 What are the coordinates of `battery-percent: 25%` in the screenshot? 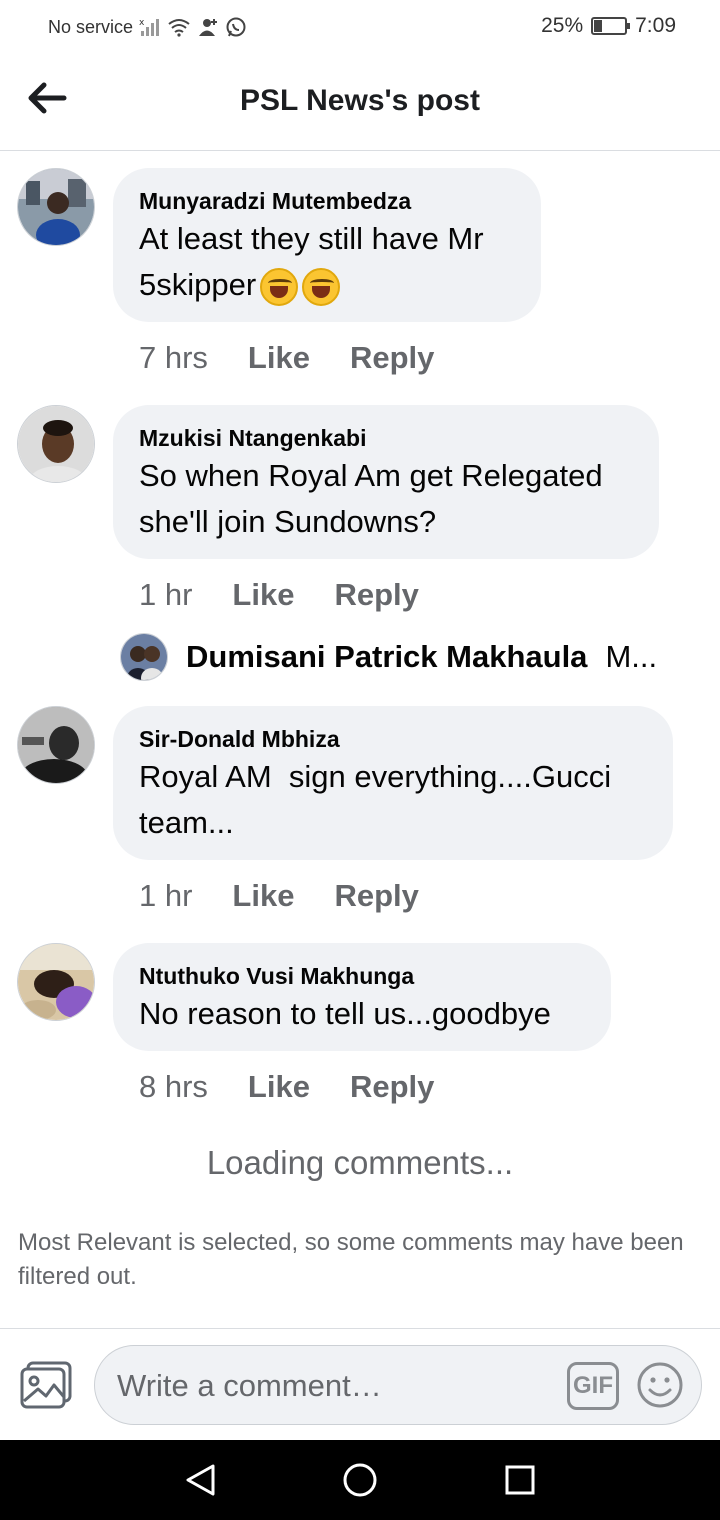 It's located at (562, 25).